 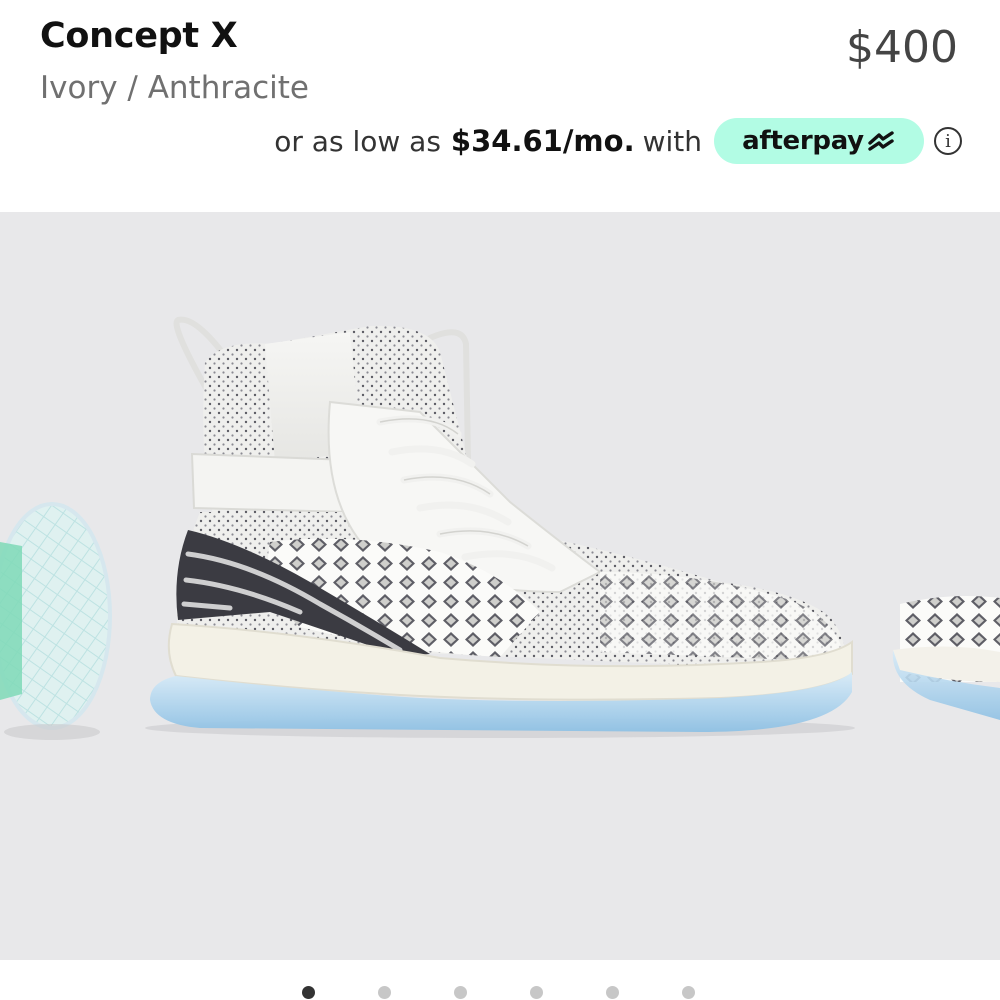 What do you see at coordinates (500, 980) in the screenshot?
I see `carousel-pagination` at bounding box center [500, 980].